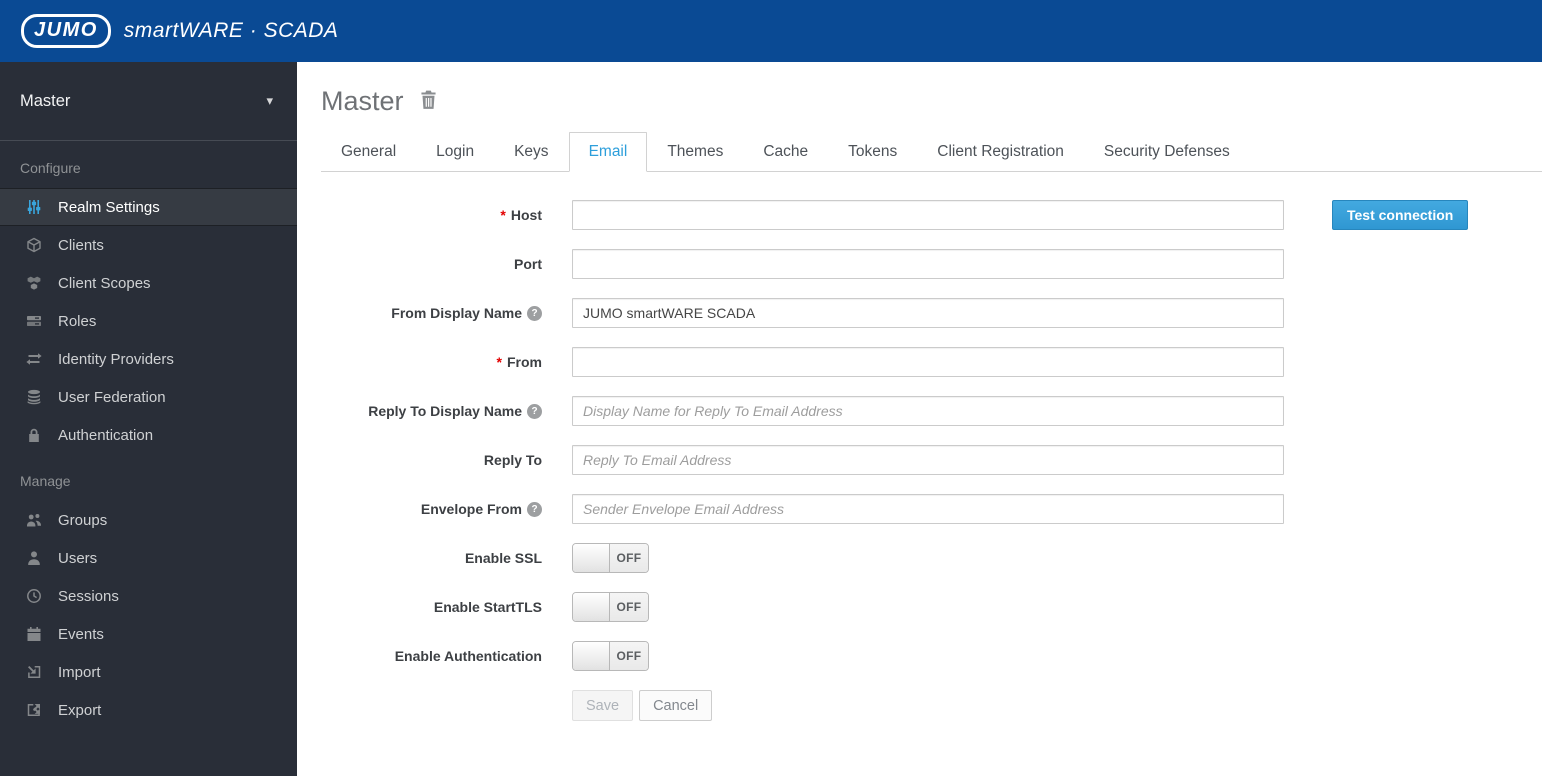  Describe the element at coordinates (34, 397) in the screenshot. I see `database-icon` at that location.